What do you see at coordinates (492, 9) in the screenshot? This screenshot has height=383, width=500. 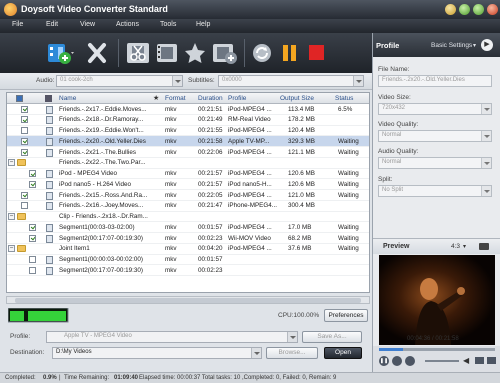 I see `close-button` at bounding box center [492, 9].